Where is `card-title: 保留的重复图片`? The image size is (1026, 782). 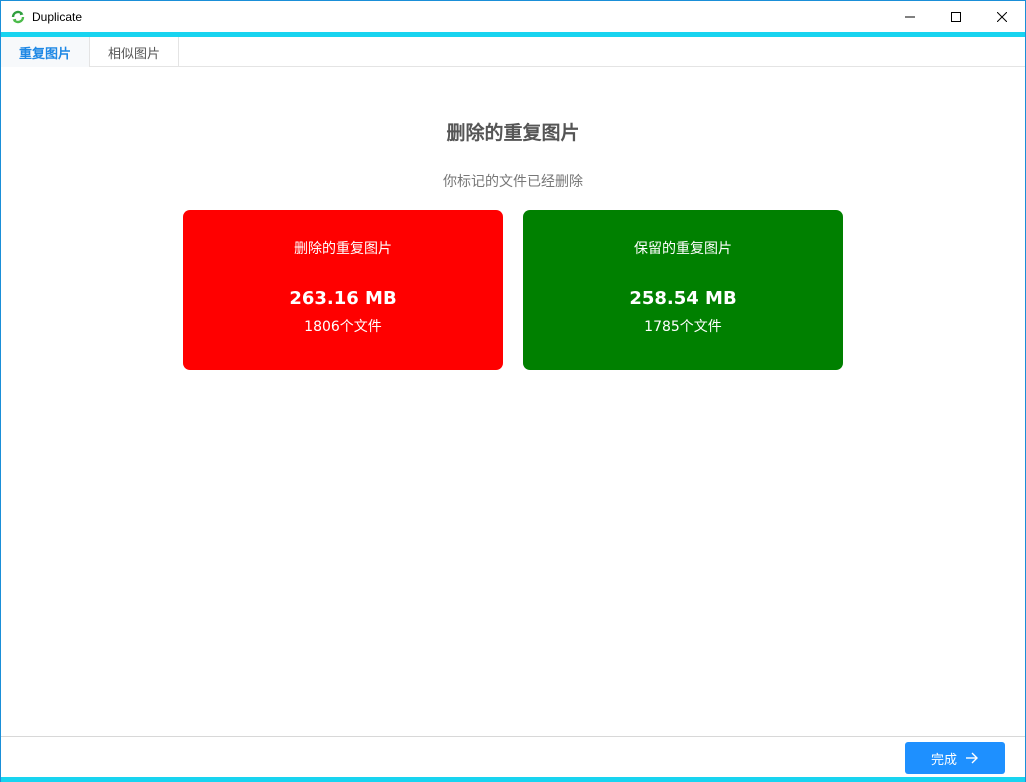 card-title: 保留的重复图片 is located at coordinates (683, 249).